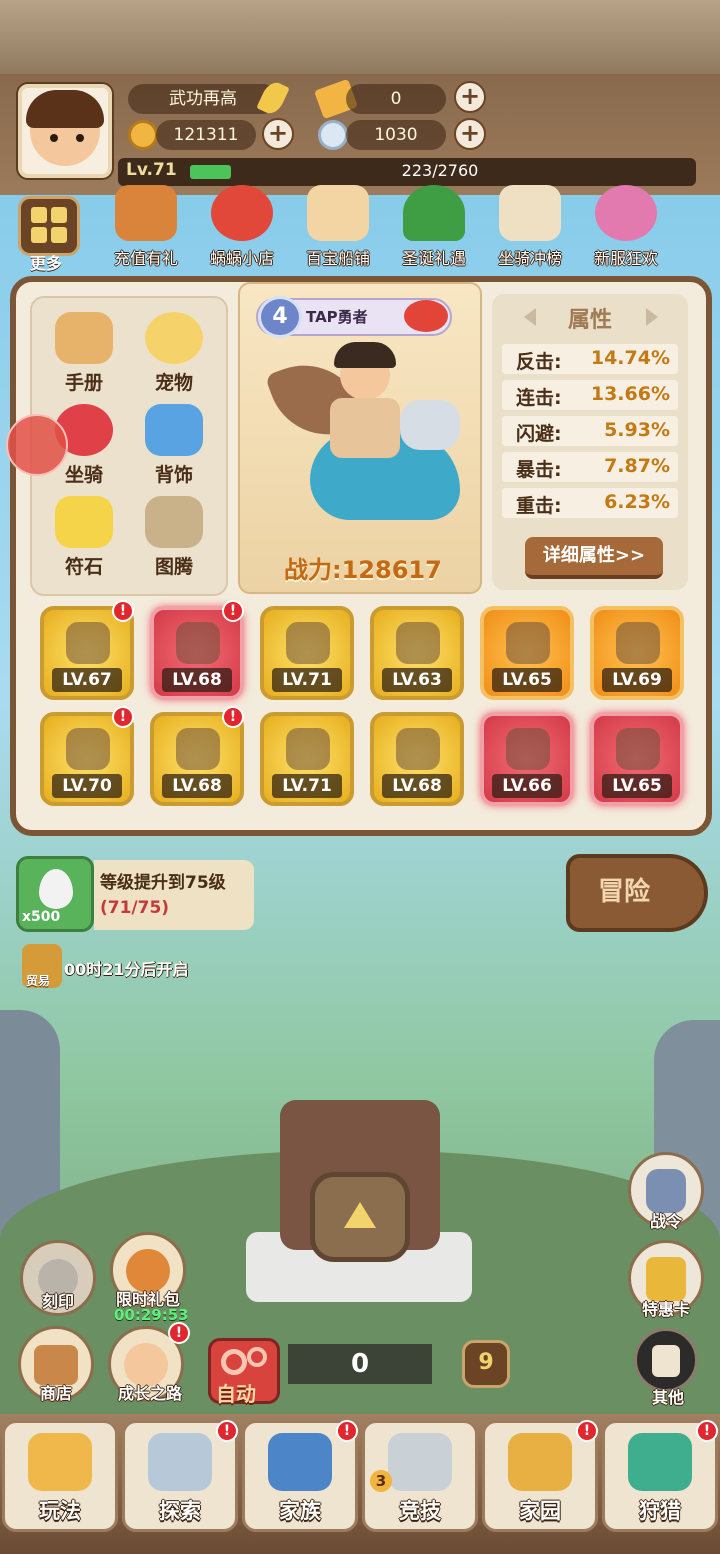 The height and width of the screenshot is (1554, 720). What do you see at coordinates (540, 1511) in the screenshot?
I see `nav-label: 家园` at bounding box center [540, 1511].